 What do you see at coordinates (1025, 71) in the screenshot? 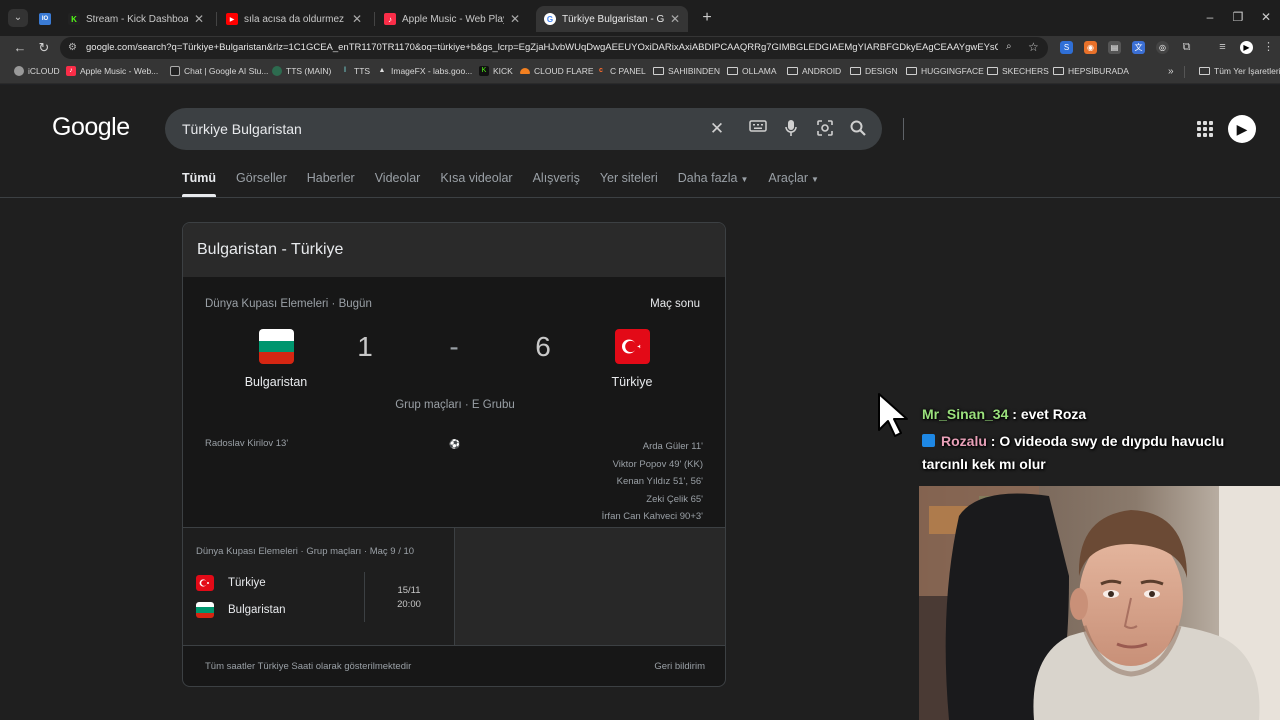
I see `bookmark-label: SKECHERS` at bounding box center [1025, 71].